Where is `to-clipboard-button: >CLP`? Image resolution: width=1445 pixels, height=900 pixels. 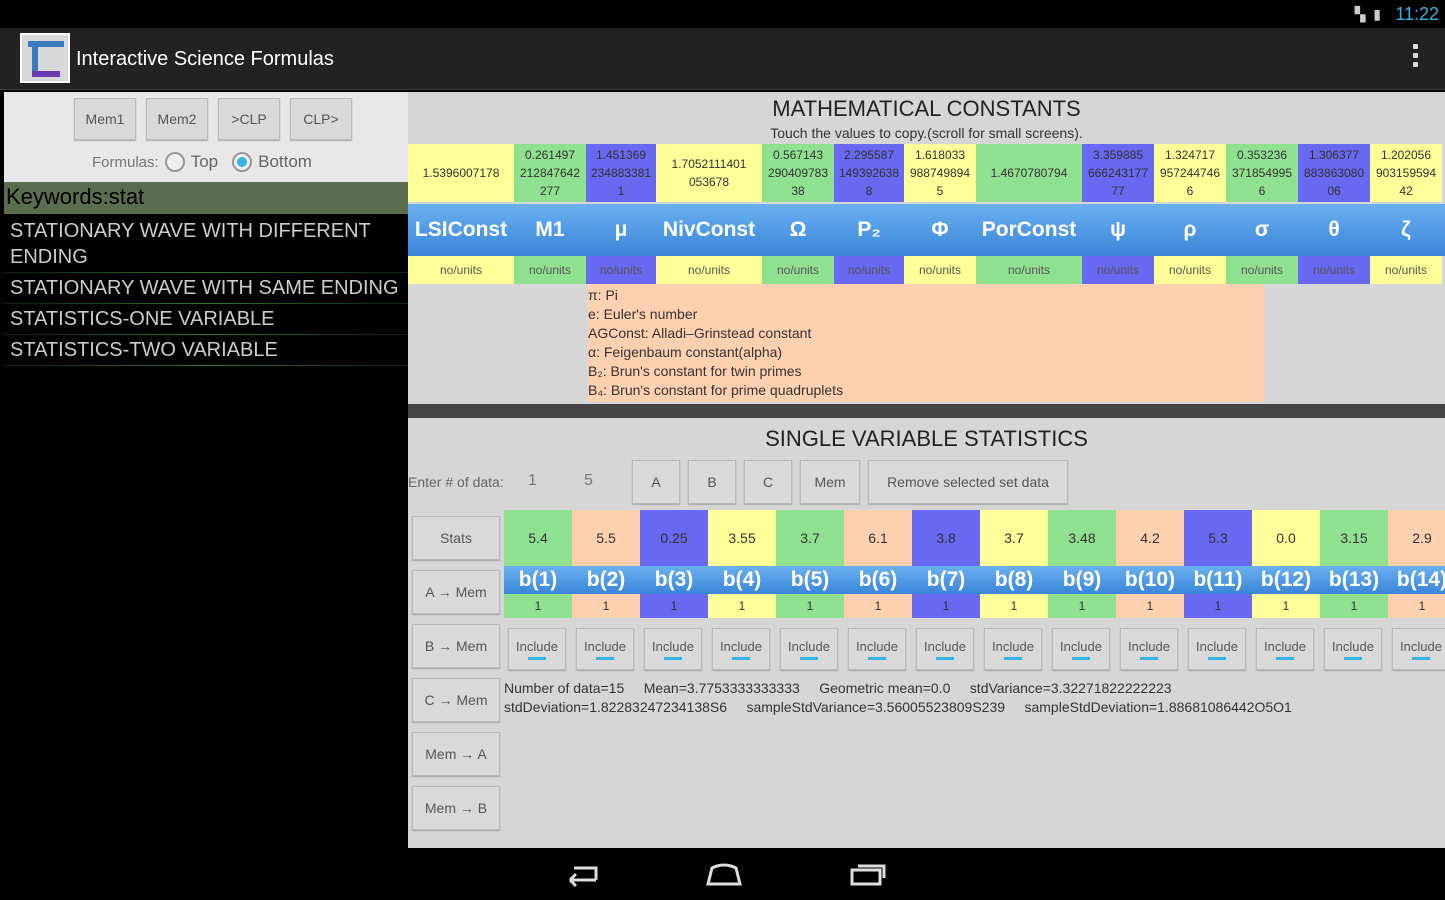 to-clipboard-button: >CLP is located at coordinates (249, 119).